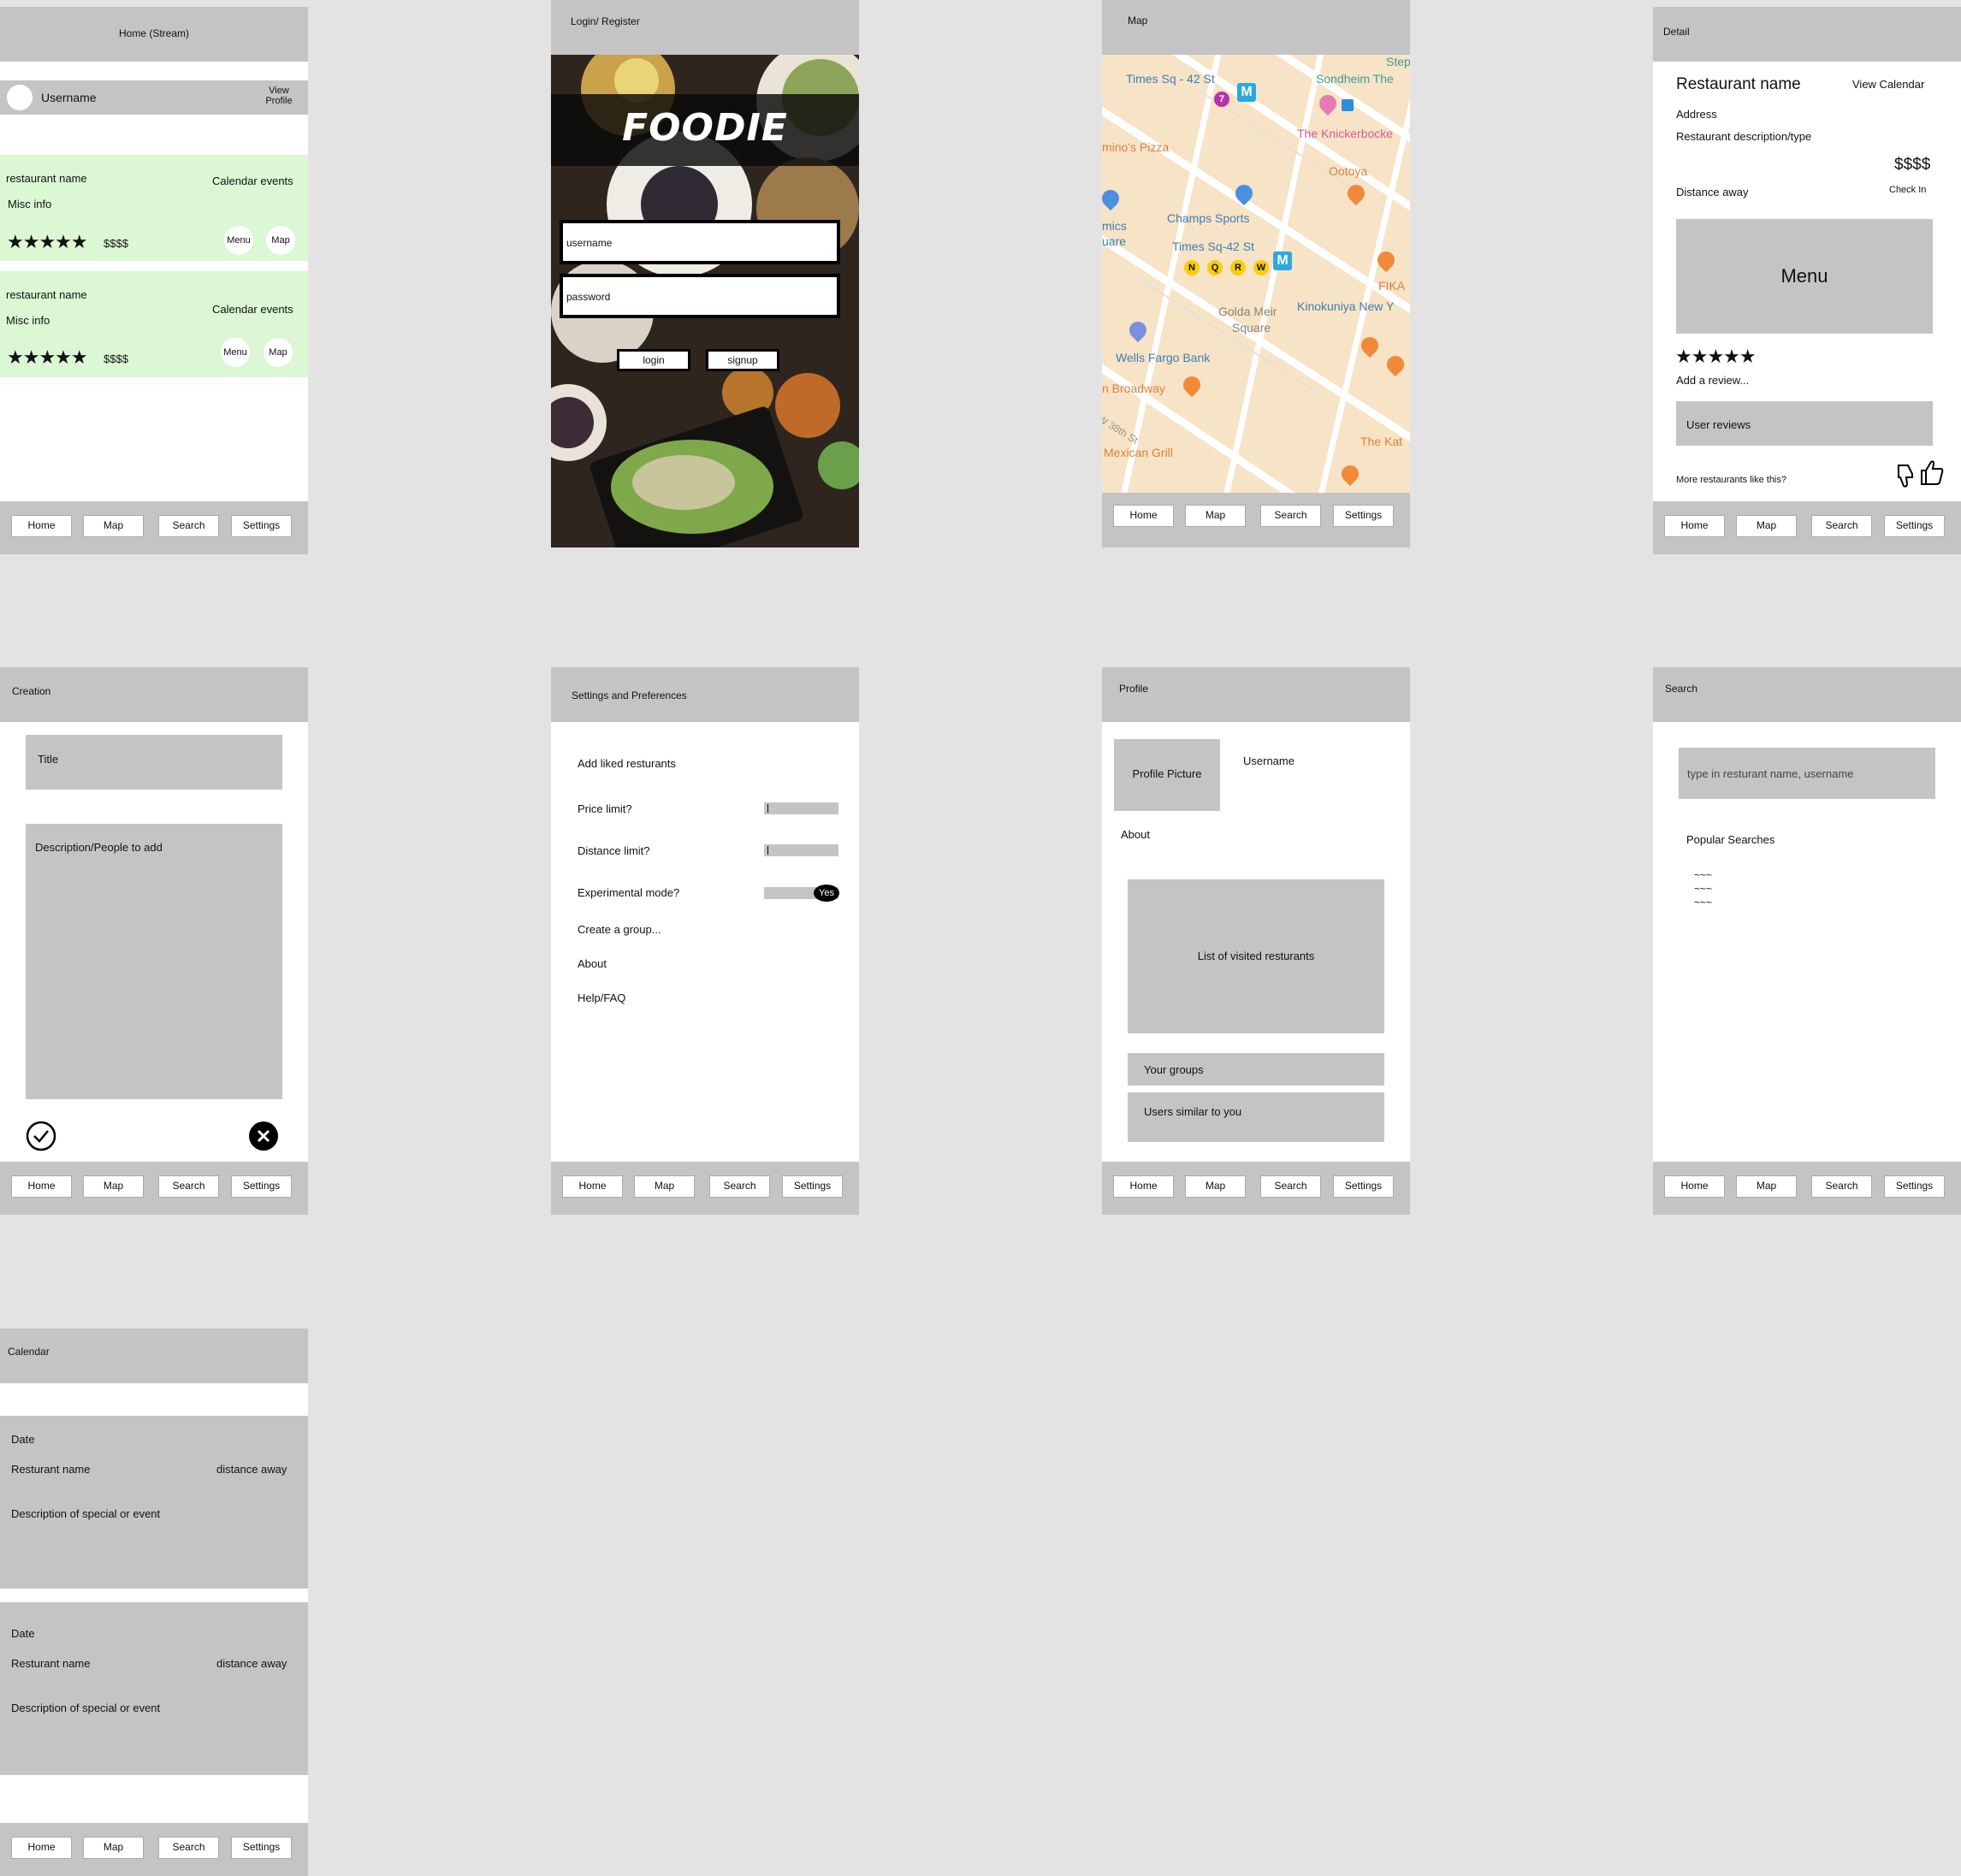 The height and width of the screenshot is (1876, 1961). Describe the element at coordinates (31, 691) in the screenshot. I see `screen-title: Creation` at that location.